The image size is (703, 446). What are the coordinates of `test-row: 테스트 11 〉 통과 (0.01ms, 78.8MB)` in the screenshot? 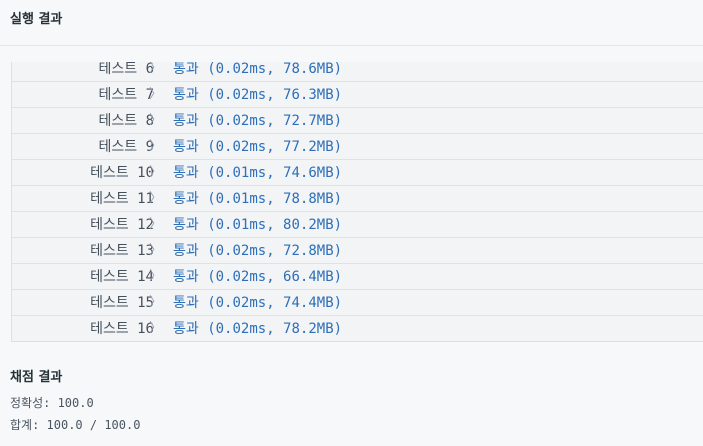 It's located at (357, 199).